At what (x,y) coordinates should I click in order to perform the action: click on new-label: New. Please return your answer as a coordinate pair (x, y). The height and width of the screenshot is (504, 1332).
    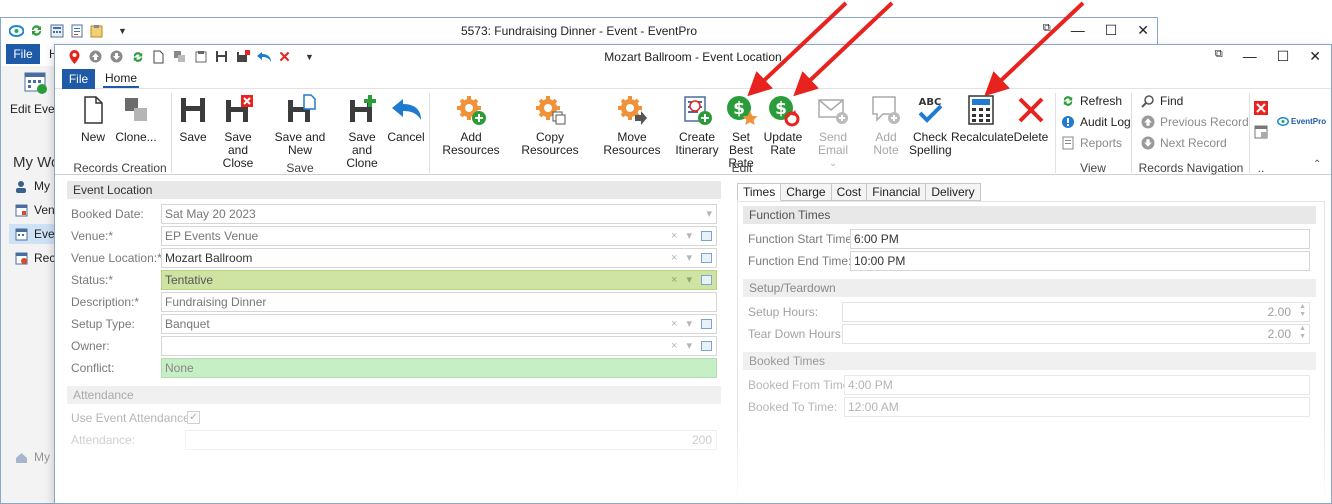
    Looking at the image, I should click on (92, 137).